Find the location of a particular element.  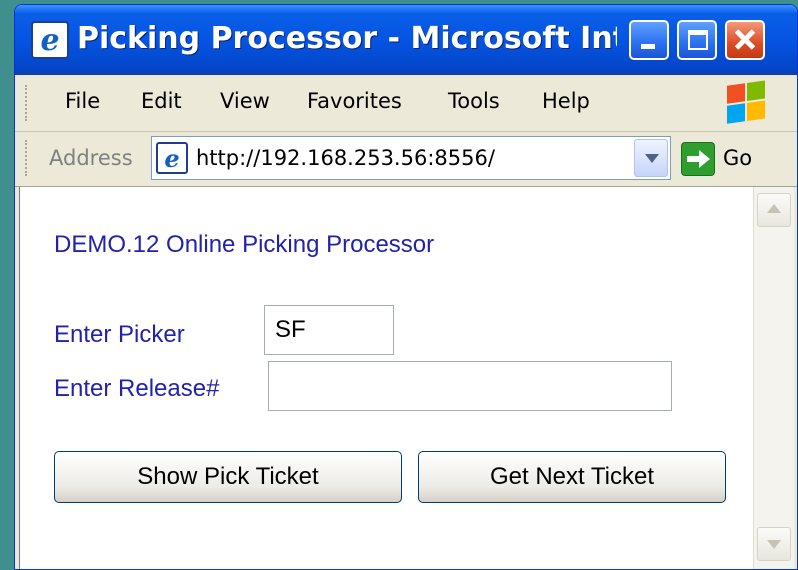

close-button is located at coordinates (745, 40).